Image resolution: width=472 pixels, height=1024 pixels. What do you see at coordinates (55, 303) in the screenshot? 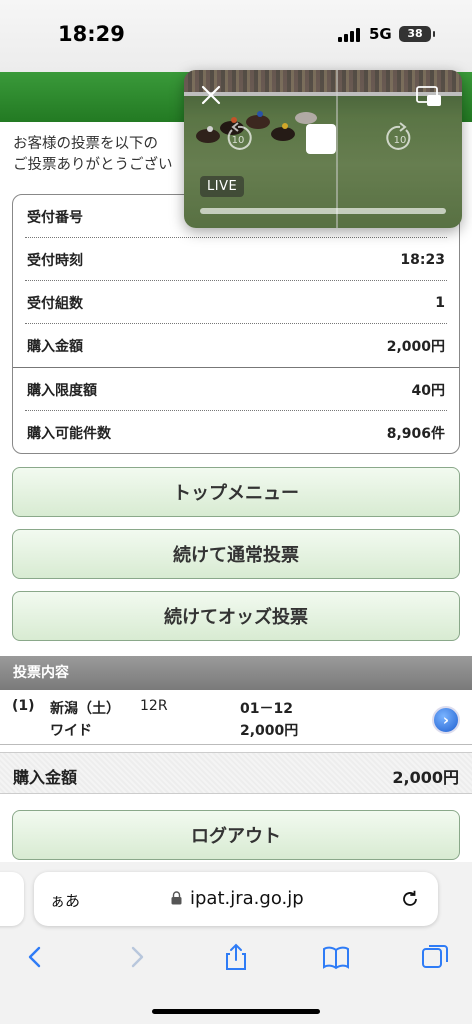
I see `receipt-label: 受付組数` at bounding box center [55, 303].